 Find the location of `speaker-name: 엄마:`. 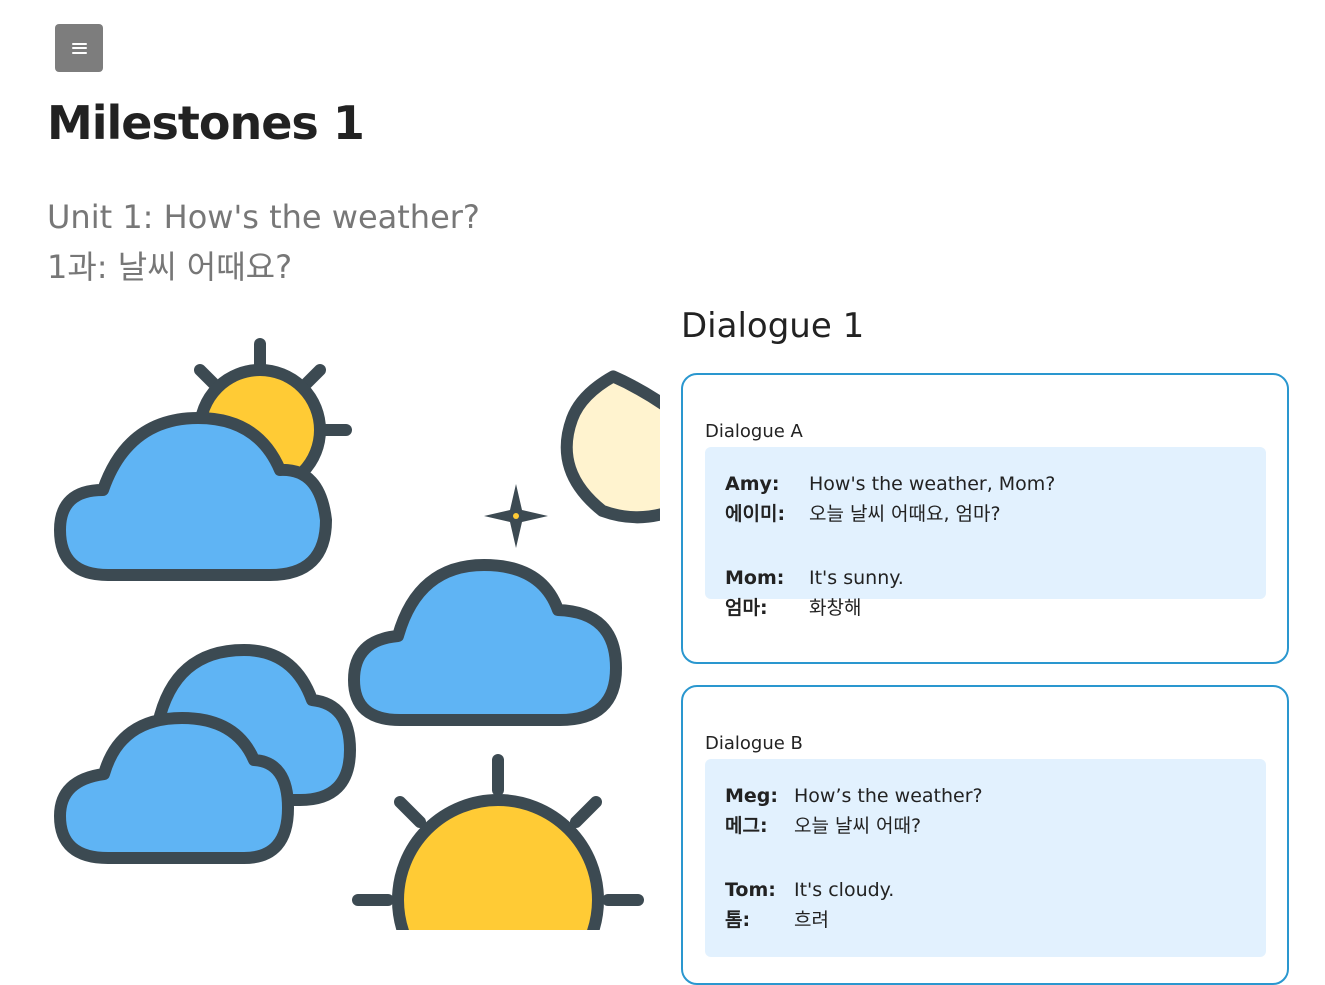

speaker-name: 엄마: is located at coordinates (746, 608).